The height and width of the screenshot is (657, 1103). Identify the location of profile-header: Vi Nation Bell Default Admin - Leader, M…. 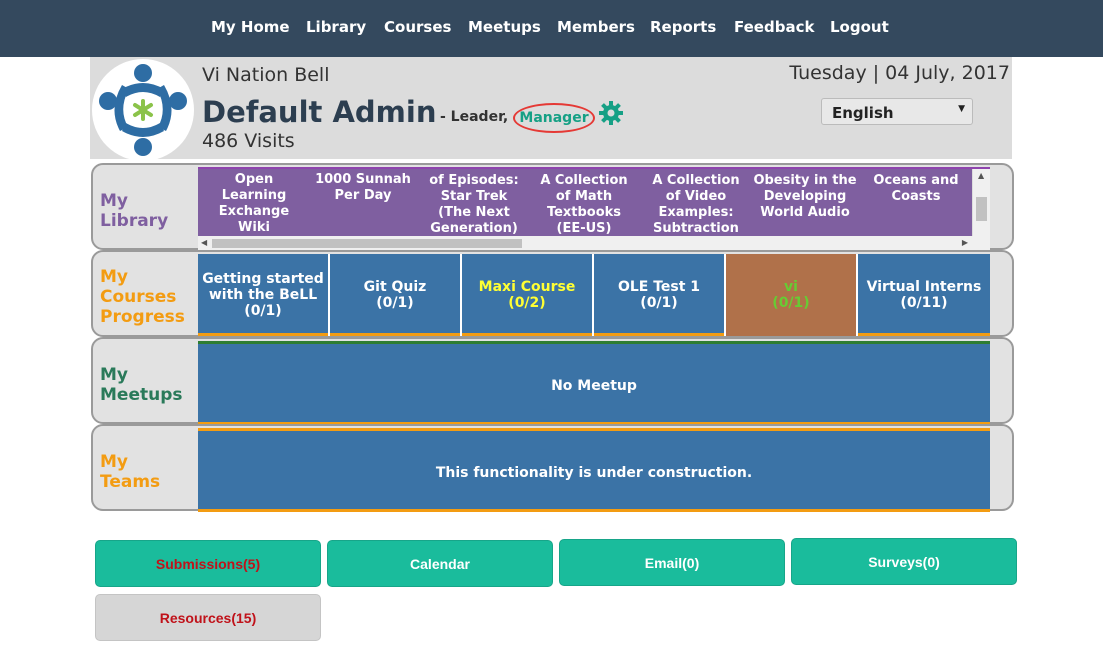
(551, 109).